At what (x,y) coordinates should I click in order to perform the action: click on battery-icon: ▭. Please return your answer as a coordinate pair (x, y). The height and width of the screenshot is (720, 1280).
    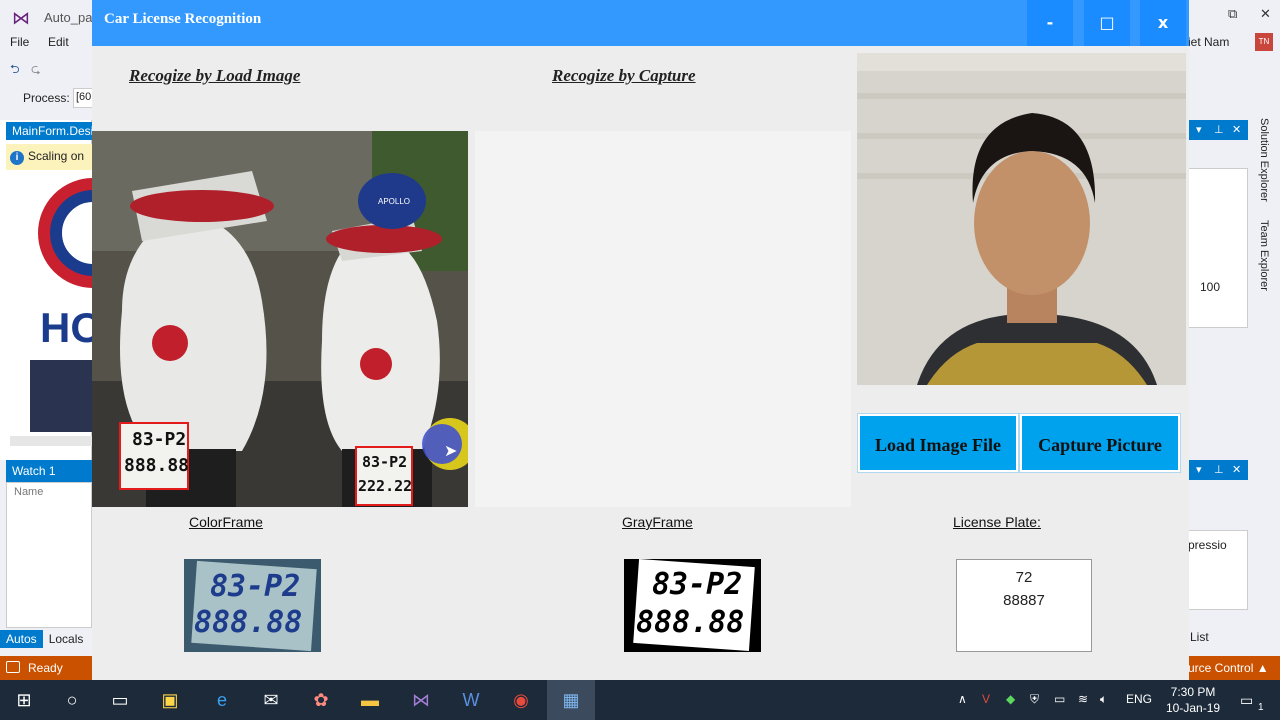
    Looking at the image, I should click on (1059, 699).